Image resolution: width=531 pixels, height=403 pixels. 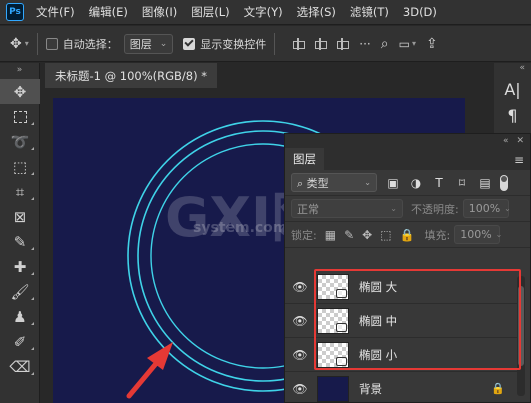 I want to click on auto-select-target-dropdown: 图层 ⌄, so click(x=148, y=43).